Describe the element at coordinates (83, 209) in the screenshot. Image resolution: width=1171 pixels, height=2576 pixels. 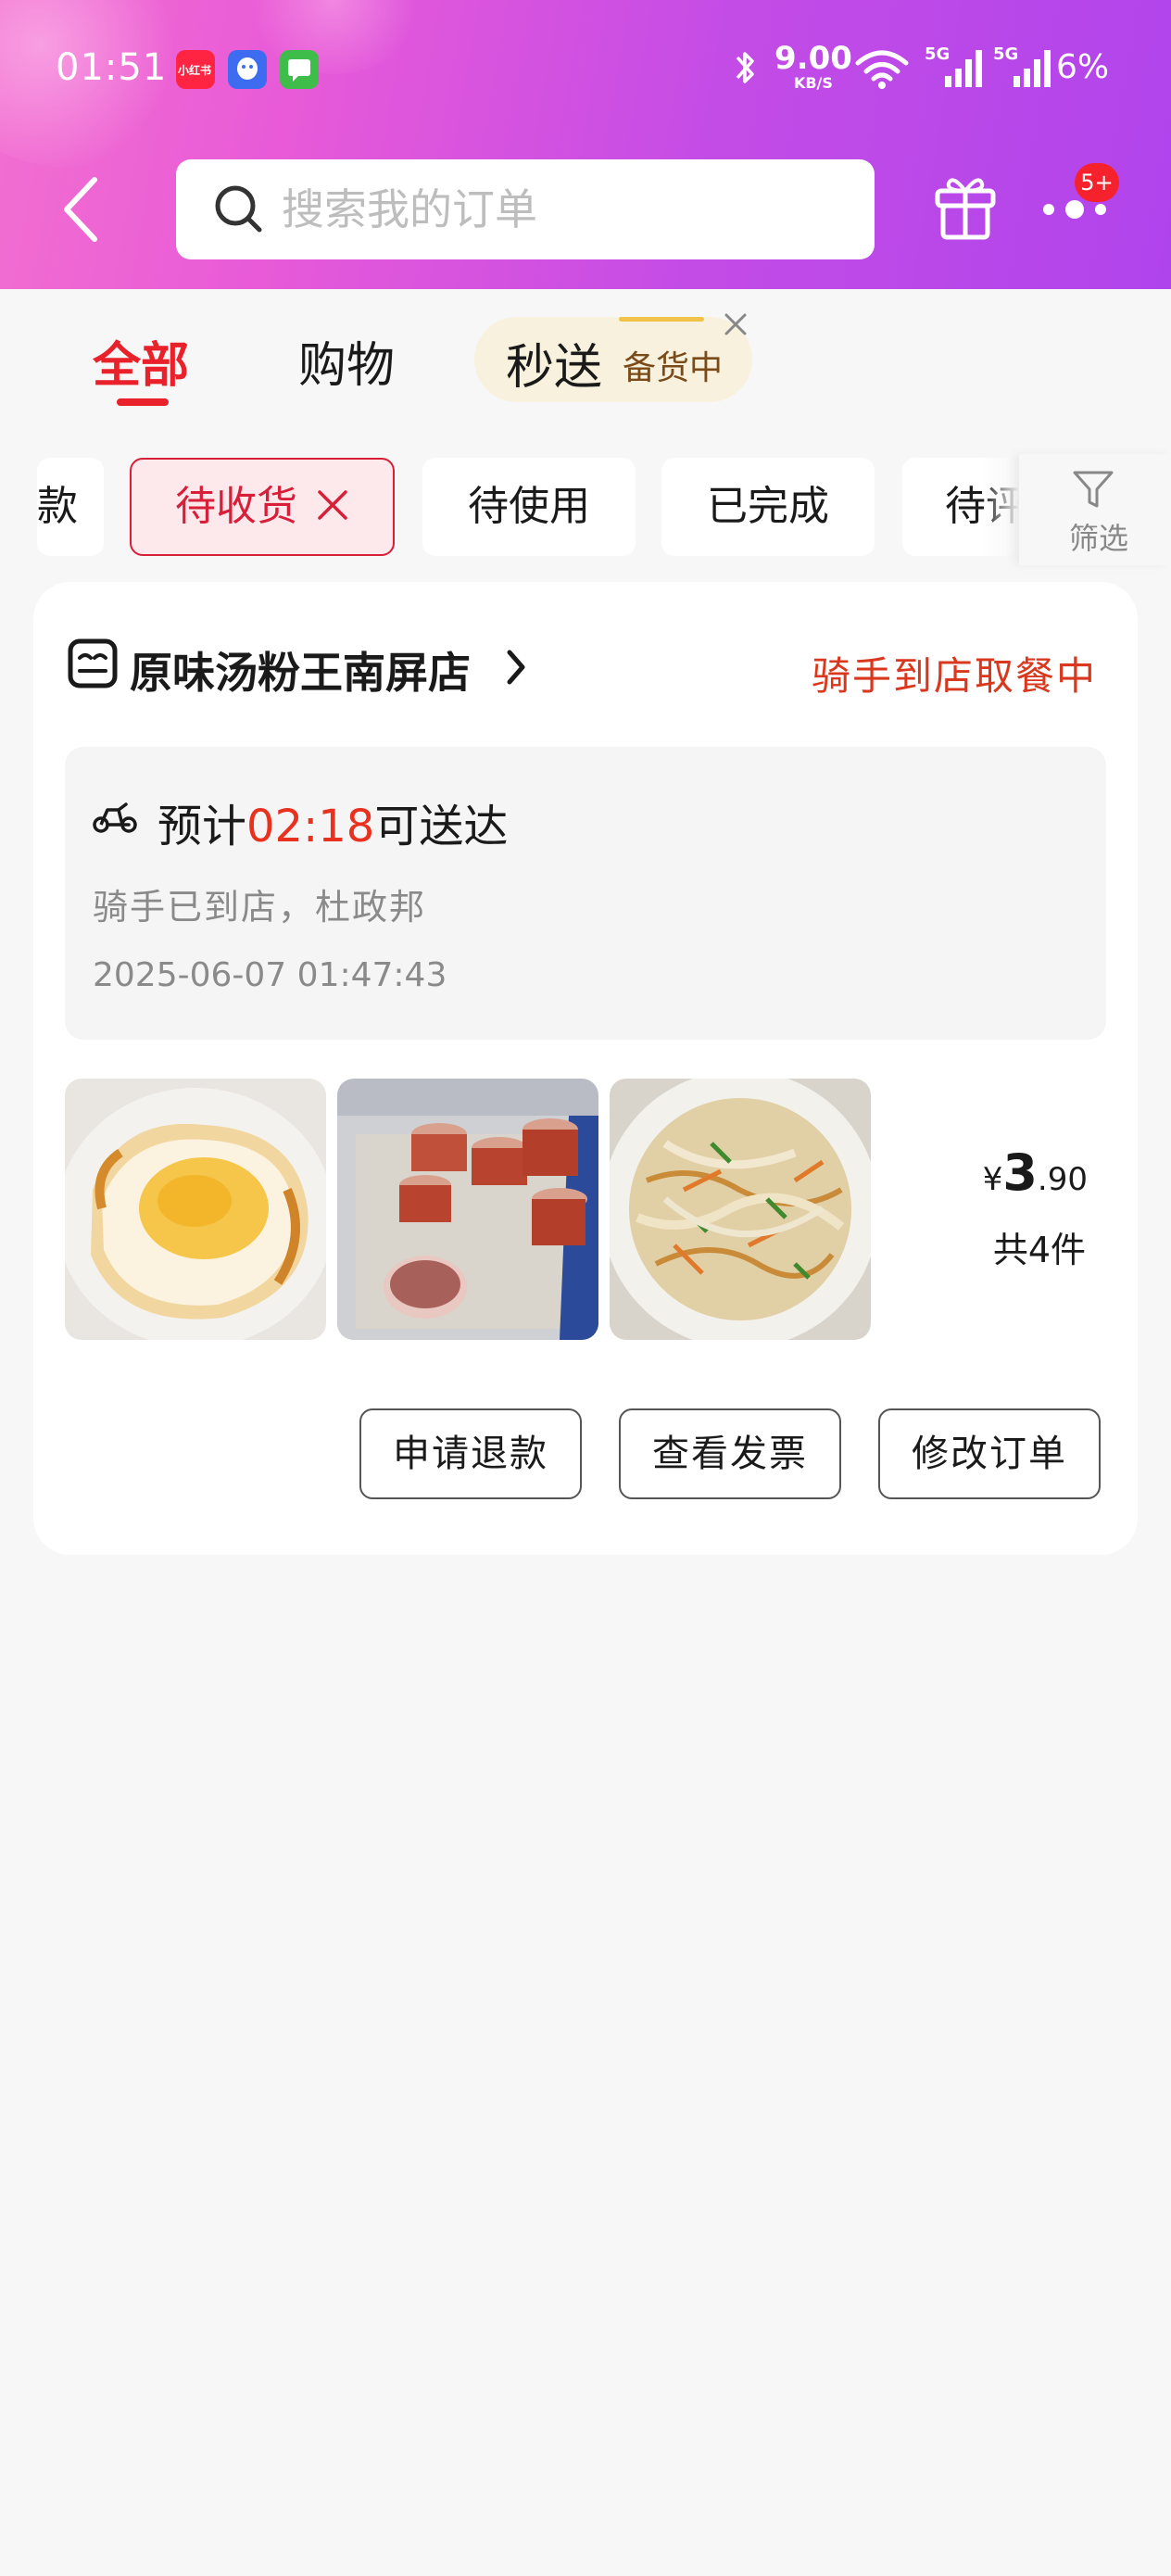
I see `back-icon` at that location.